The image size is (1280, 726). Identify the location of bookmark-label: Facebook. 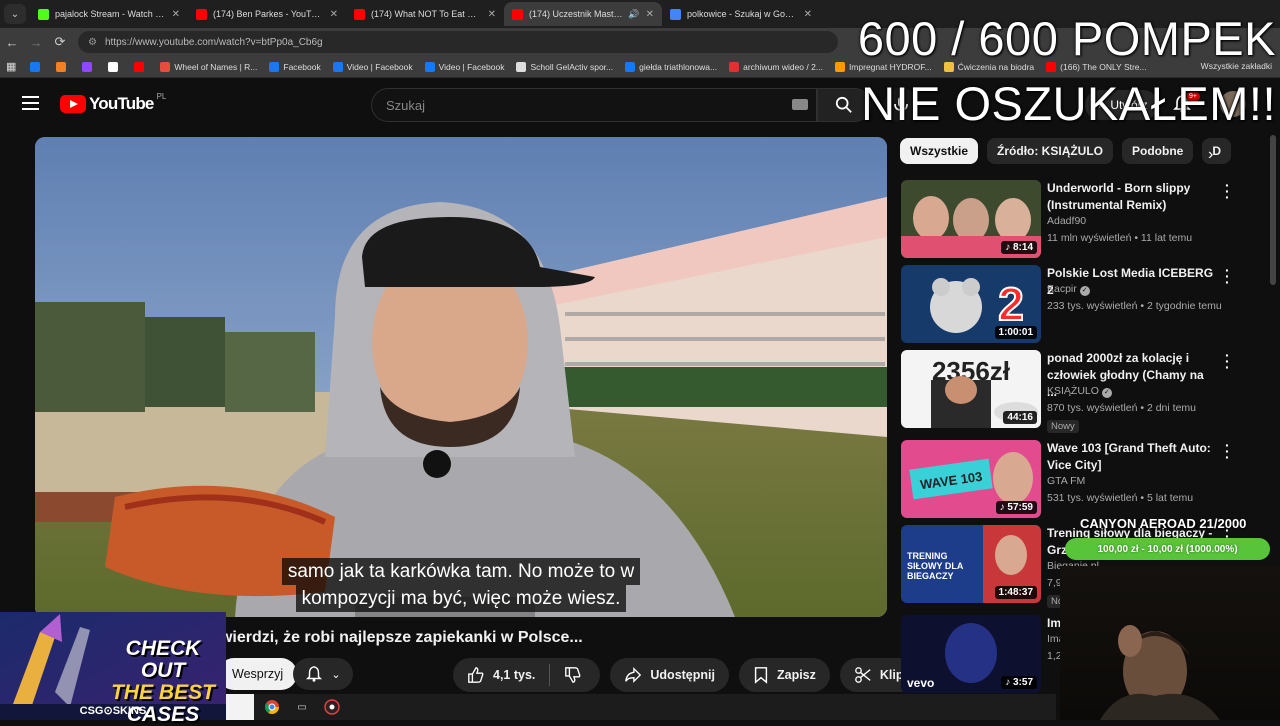
(302, 66).